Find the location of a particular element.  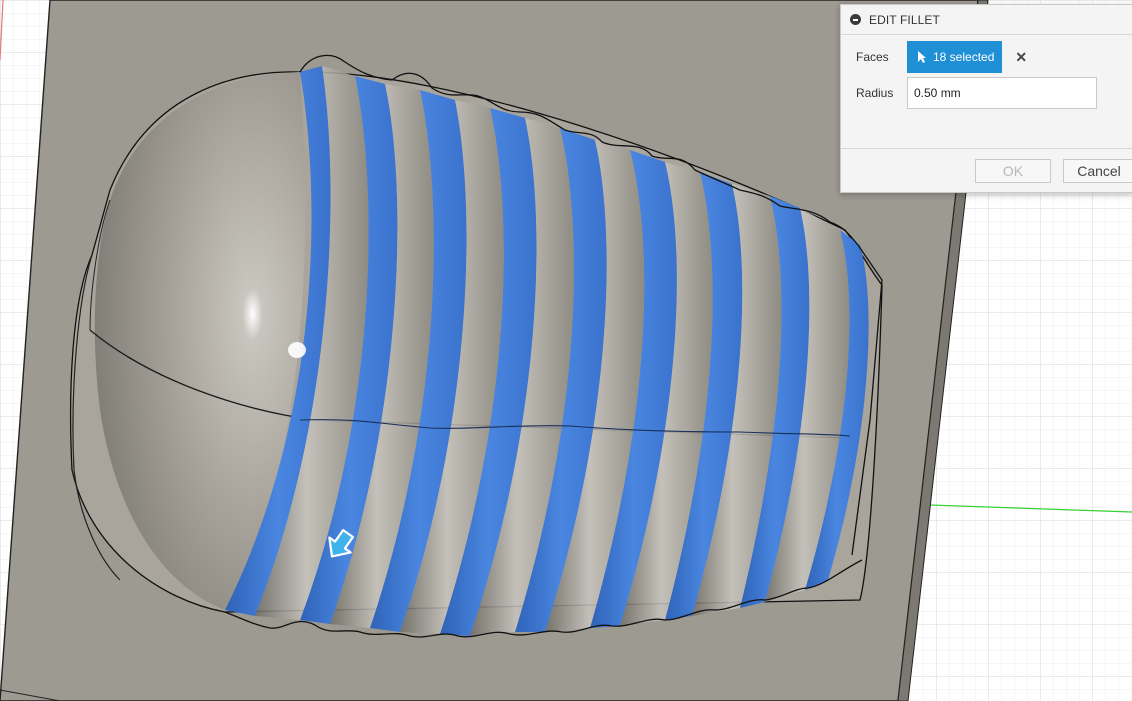

faces-count: 18 selected is located at coordinates (964, 57).